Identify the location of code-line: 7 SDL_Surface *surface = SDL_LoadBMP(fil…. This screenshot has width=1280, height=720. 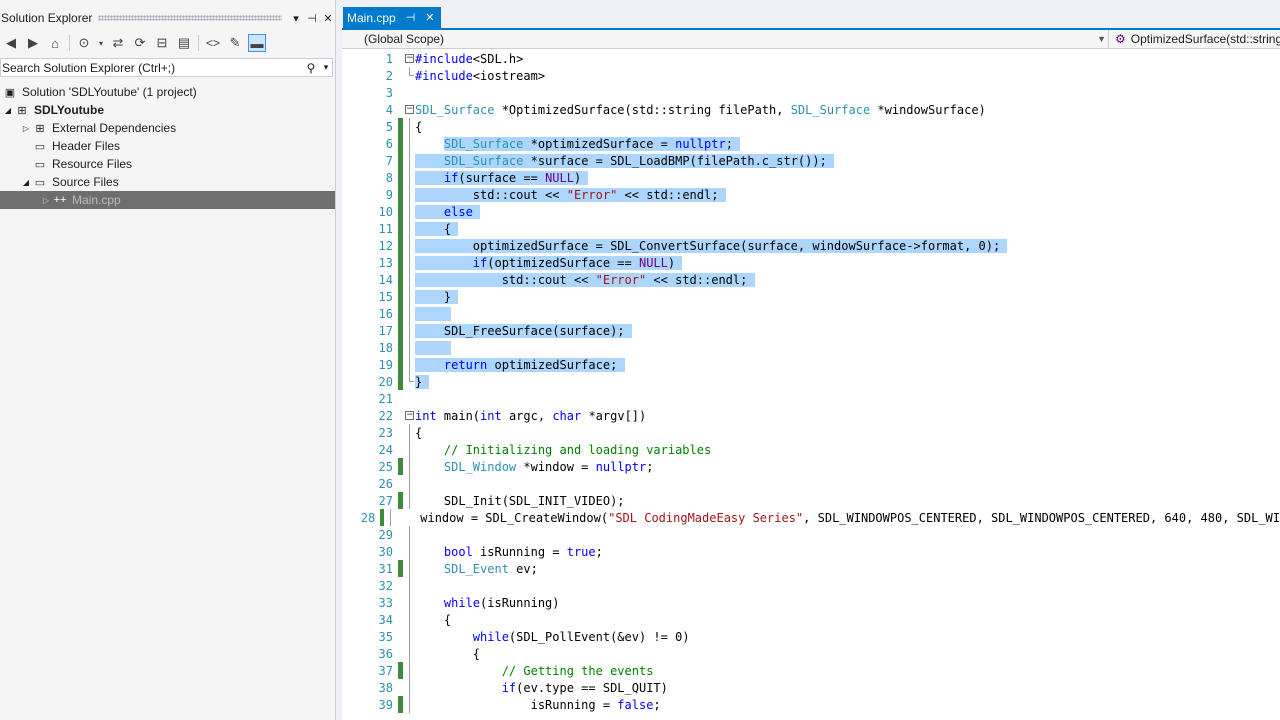
(811, 160).